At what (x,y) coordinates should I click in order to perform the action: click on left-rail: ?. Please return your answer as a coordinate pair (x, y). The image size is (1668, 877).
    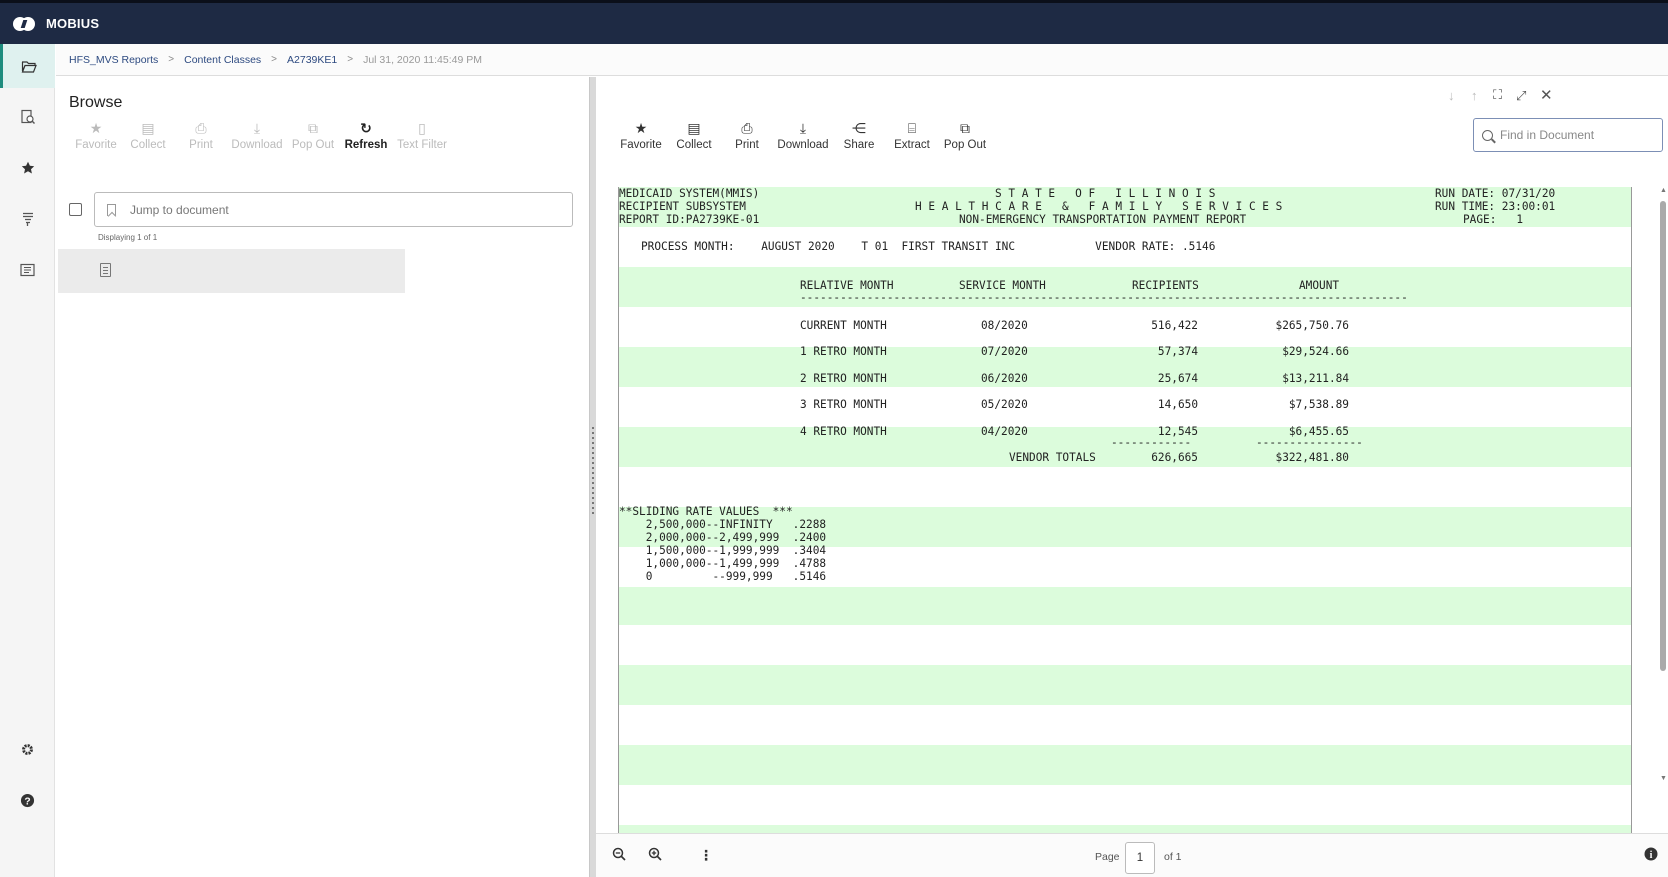
    Looking at the image, I should click on (27, 460).